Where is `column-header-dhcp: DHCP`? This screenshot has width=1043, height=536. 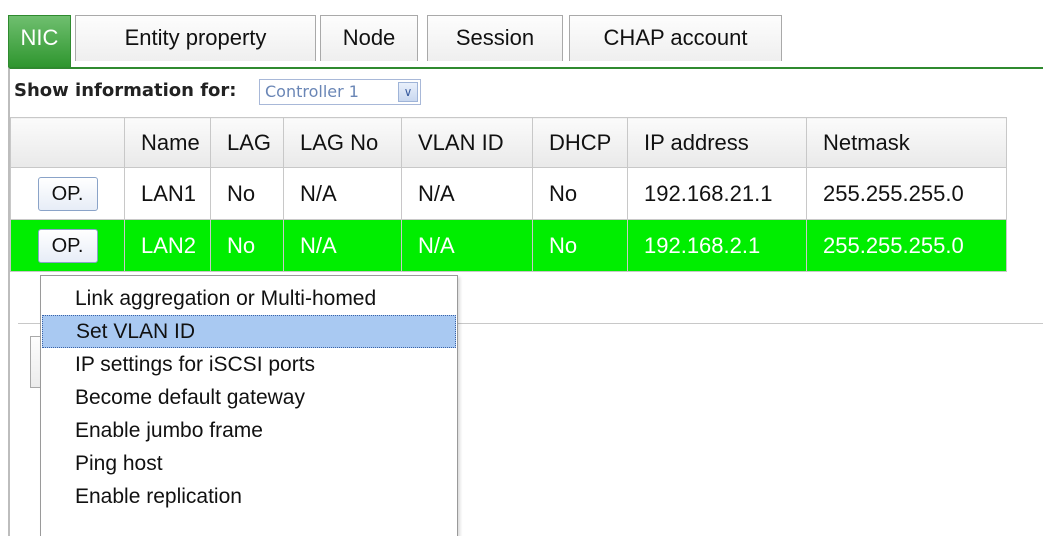
column-header-dhcp: DHCP is located at coordinates (580, 142).